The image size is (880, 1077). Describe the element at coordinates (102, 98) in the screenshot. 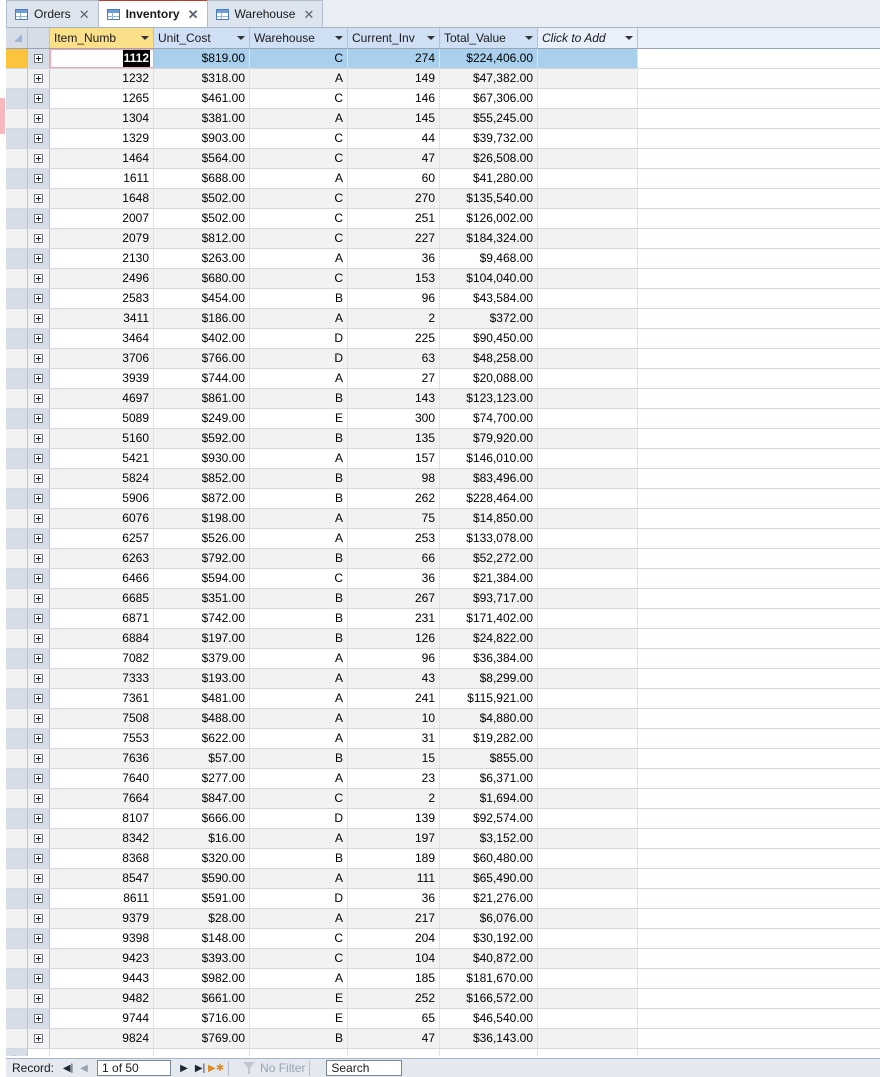

I see `cell-item-number: 1265` at that location.